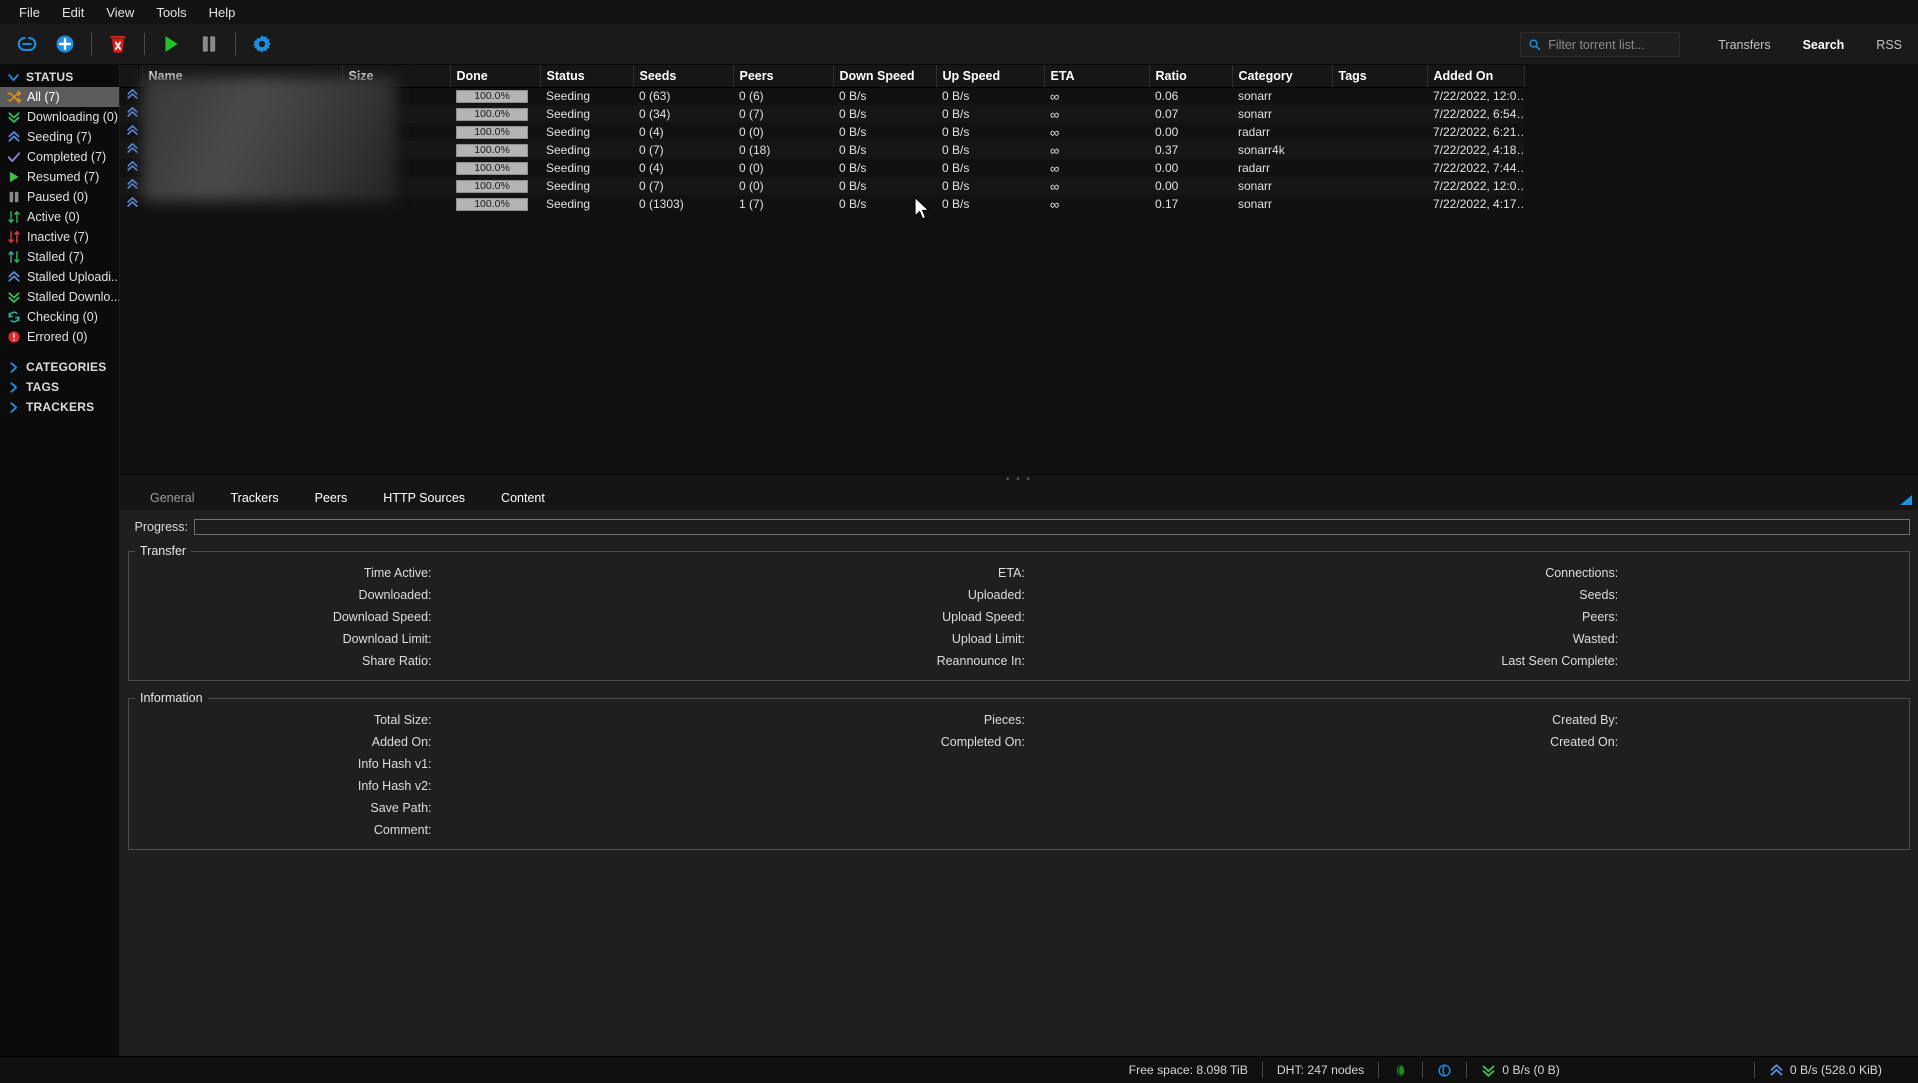  I want to click on panel-splitter: • • •, so click(1019, 479).